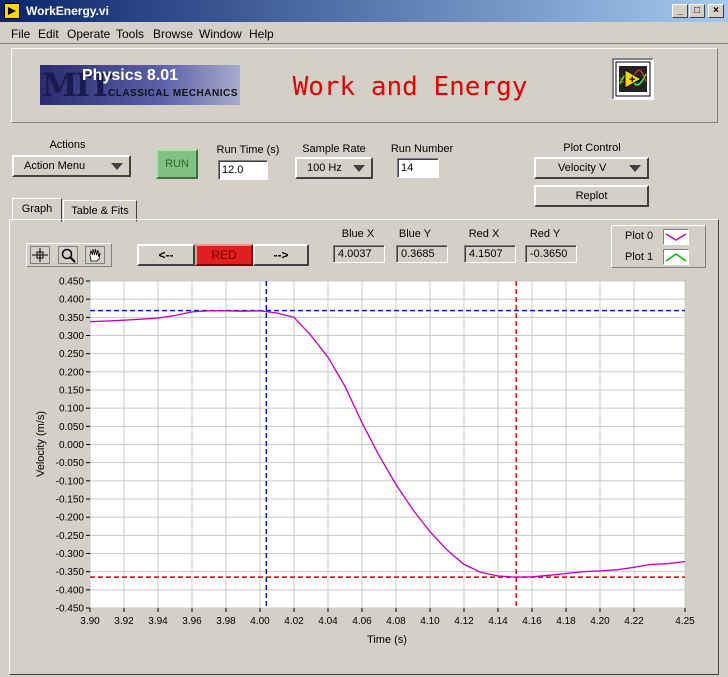  I want to click on red-x-label: Red X, so click(484, 234).